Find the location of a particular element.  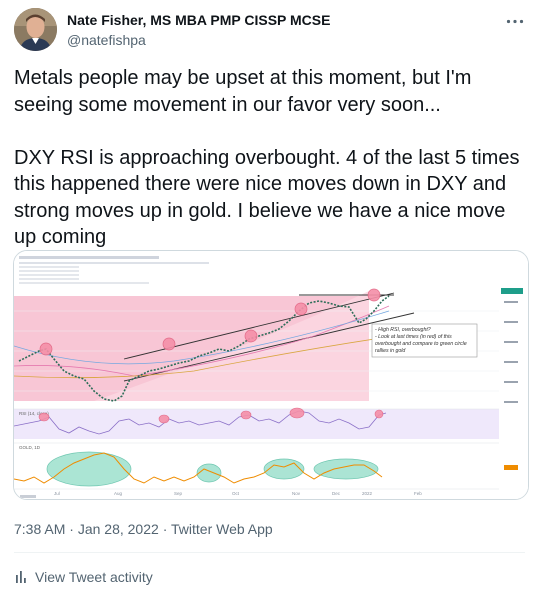

author-name: Nate Fisher, MS MBA PMP CISSP MCSE is located at coordinates (198, 20).